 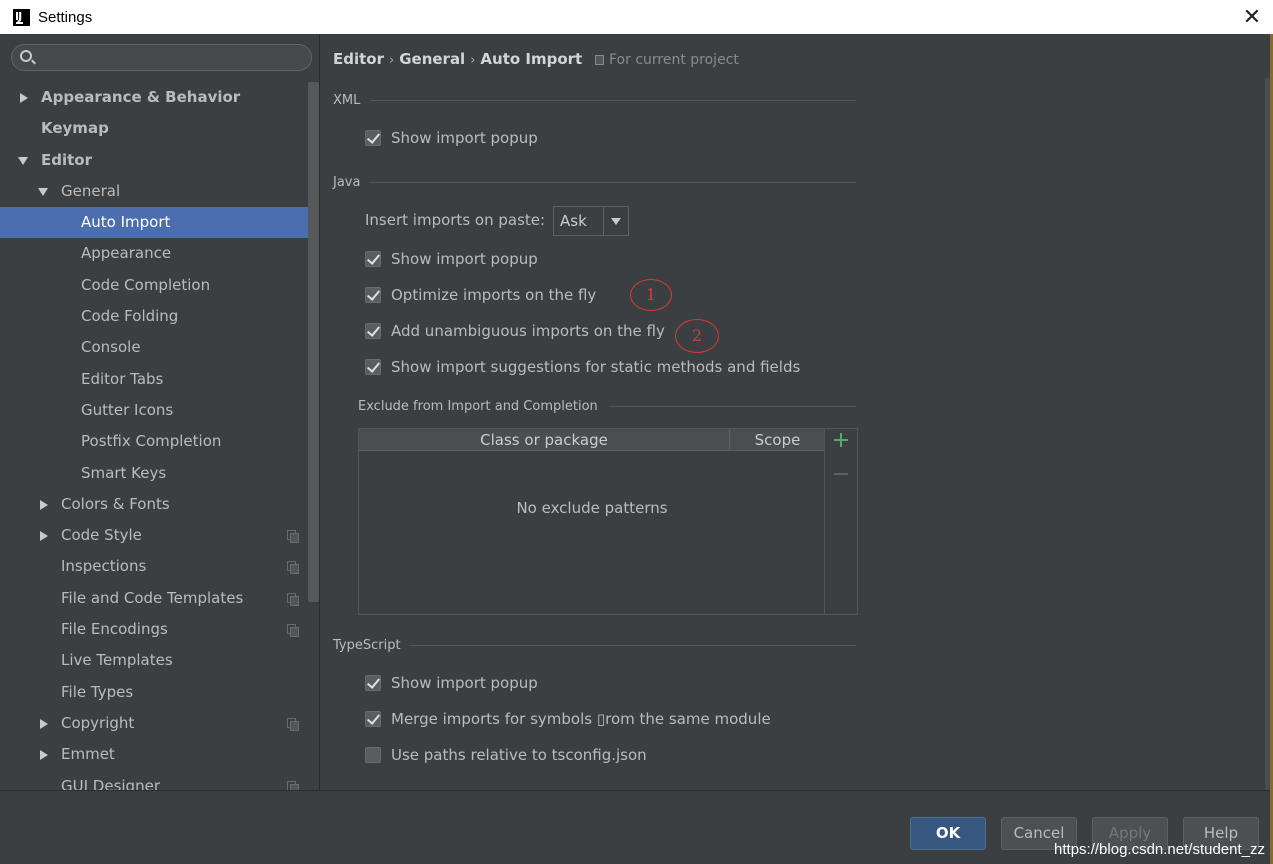 I want to click on section-title-xml: XML, so click(x=347, y=100).